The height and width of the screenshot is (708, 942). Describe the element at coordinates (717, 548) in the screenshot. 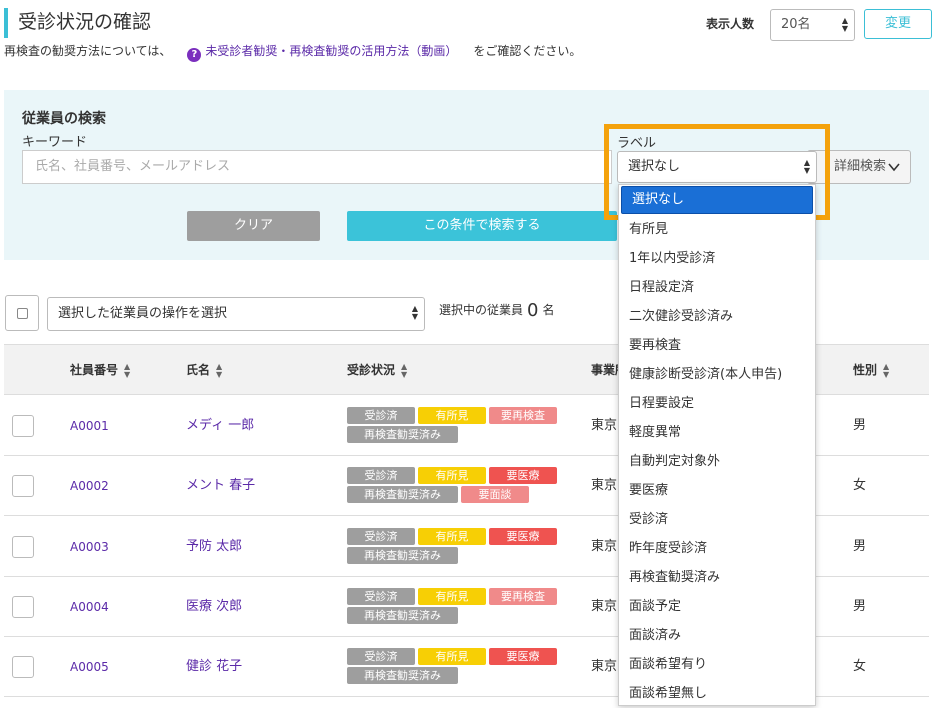

I see `label-option: 昨年度受診済` at that location.